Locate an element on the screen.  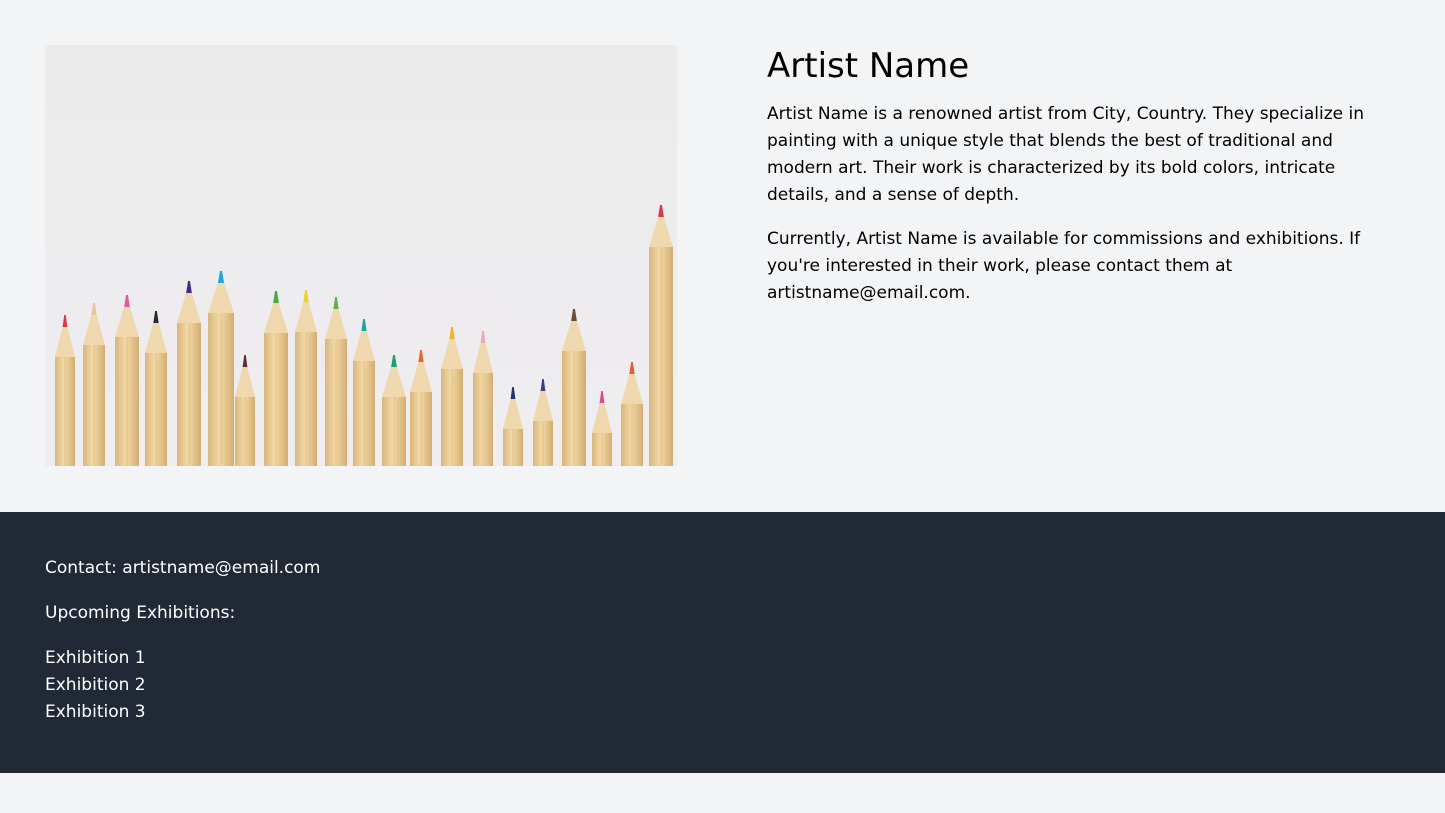
exhibitions-heading: Upcoming Exhibitions: is located at coordinates (140, 613).